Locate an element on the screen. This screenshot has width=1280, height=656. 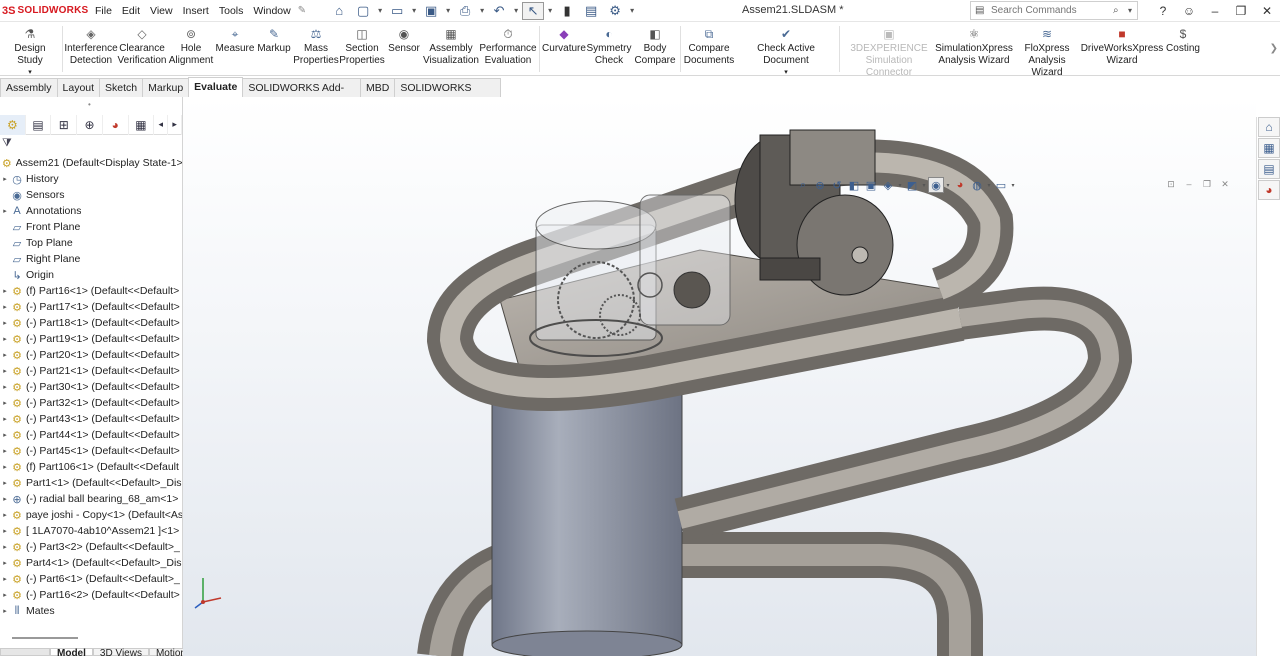
performance-evaluation-button: ⏱ Performance Evaluation is located at coordinates (508, 45).